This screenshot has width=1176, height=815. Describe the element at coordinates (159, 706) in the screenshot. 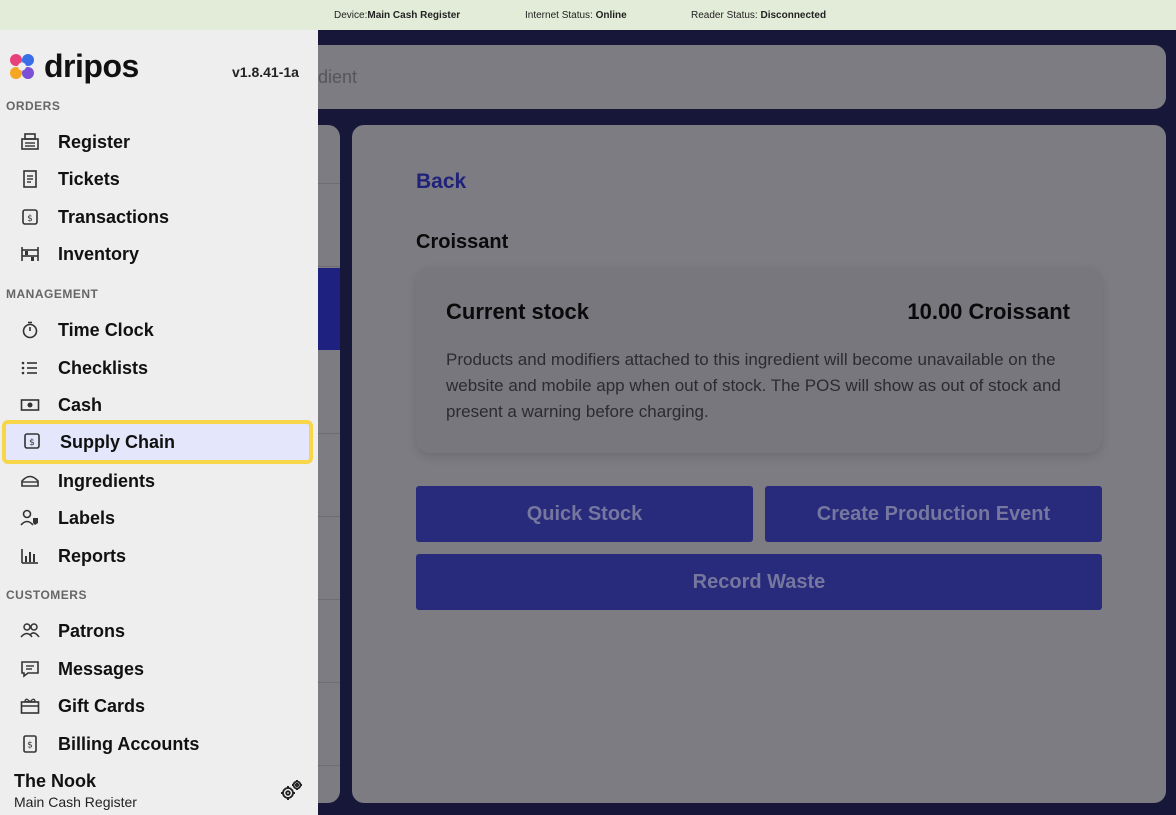

I see `sidebar-item-gift-cards: Gift Cards` at that location.